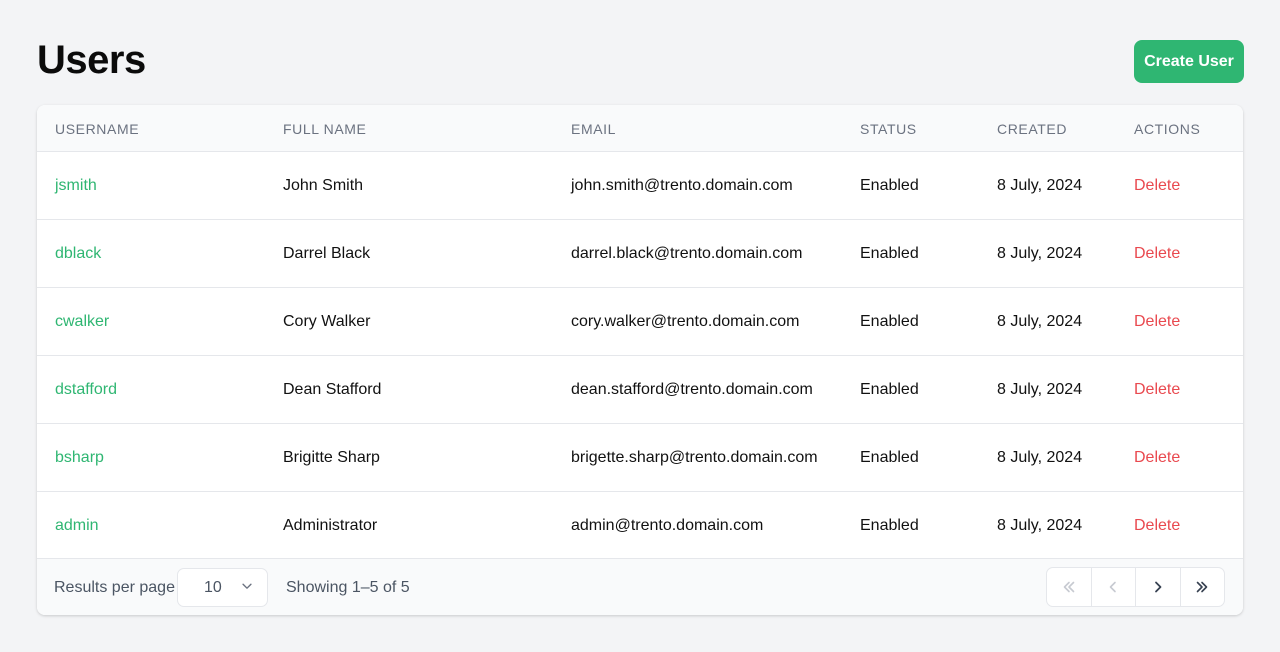 This screenshot has height=652, width=1280. What do you see at coordinates (76, 186) in the screenshot?
I see `username-link: jsmith` at bounding box center [76, 186].